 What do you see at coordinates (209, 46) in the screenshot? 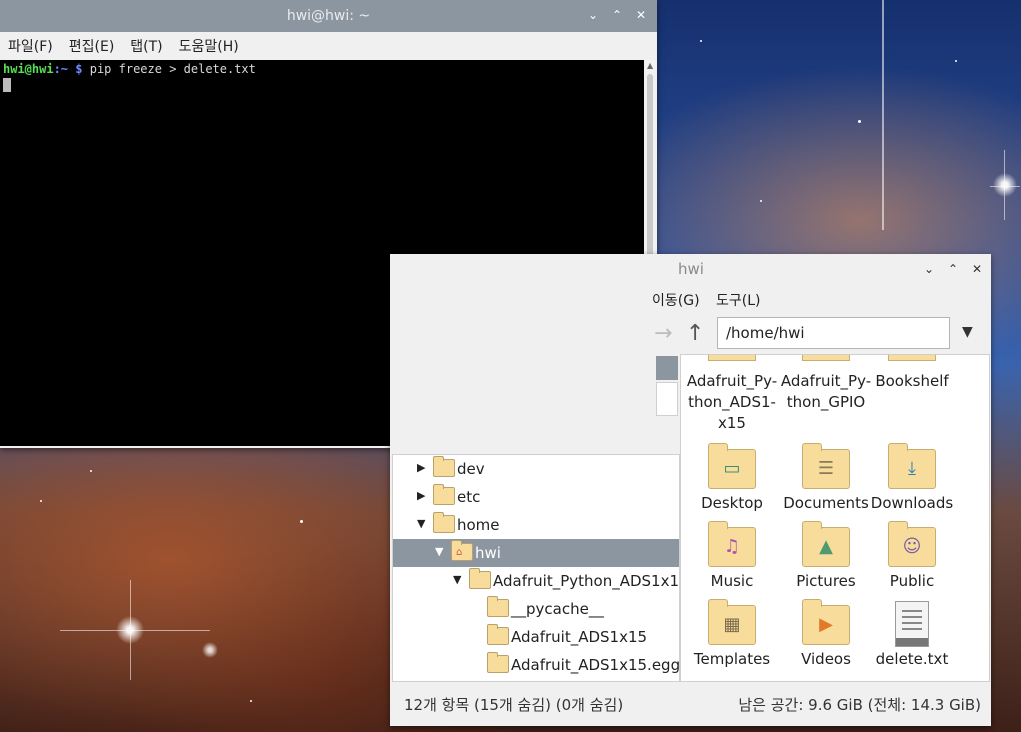
I see `menu-help: 도움말(H)` at bounding box center [209, 46].